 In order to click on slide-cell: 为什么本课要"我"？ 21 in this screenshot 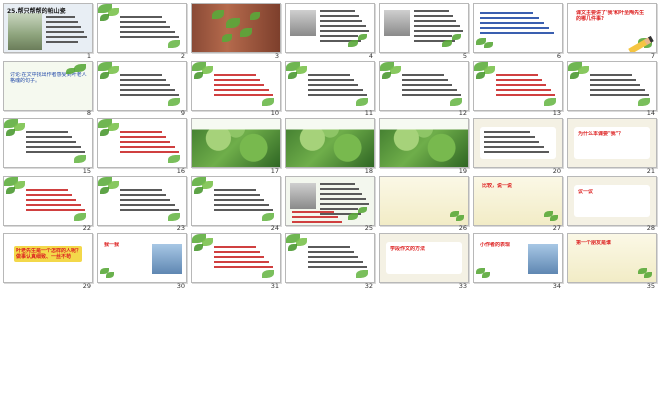, I will do `click(611, 146)`.